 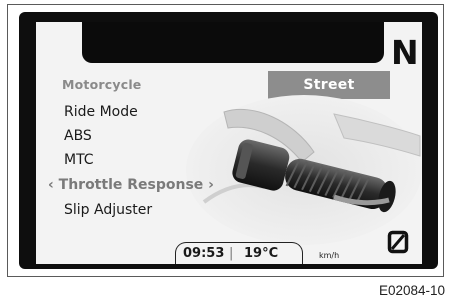 What do you see at coordinates (108, 210) in the screenshot?
I see `menu-item-slip-adjuster: Slip Adjuster` at bounding box center [108, 210].